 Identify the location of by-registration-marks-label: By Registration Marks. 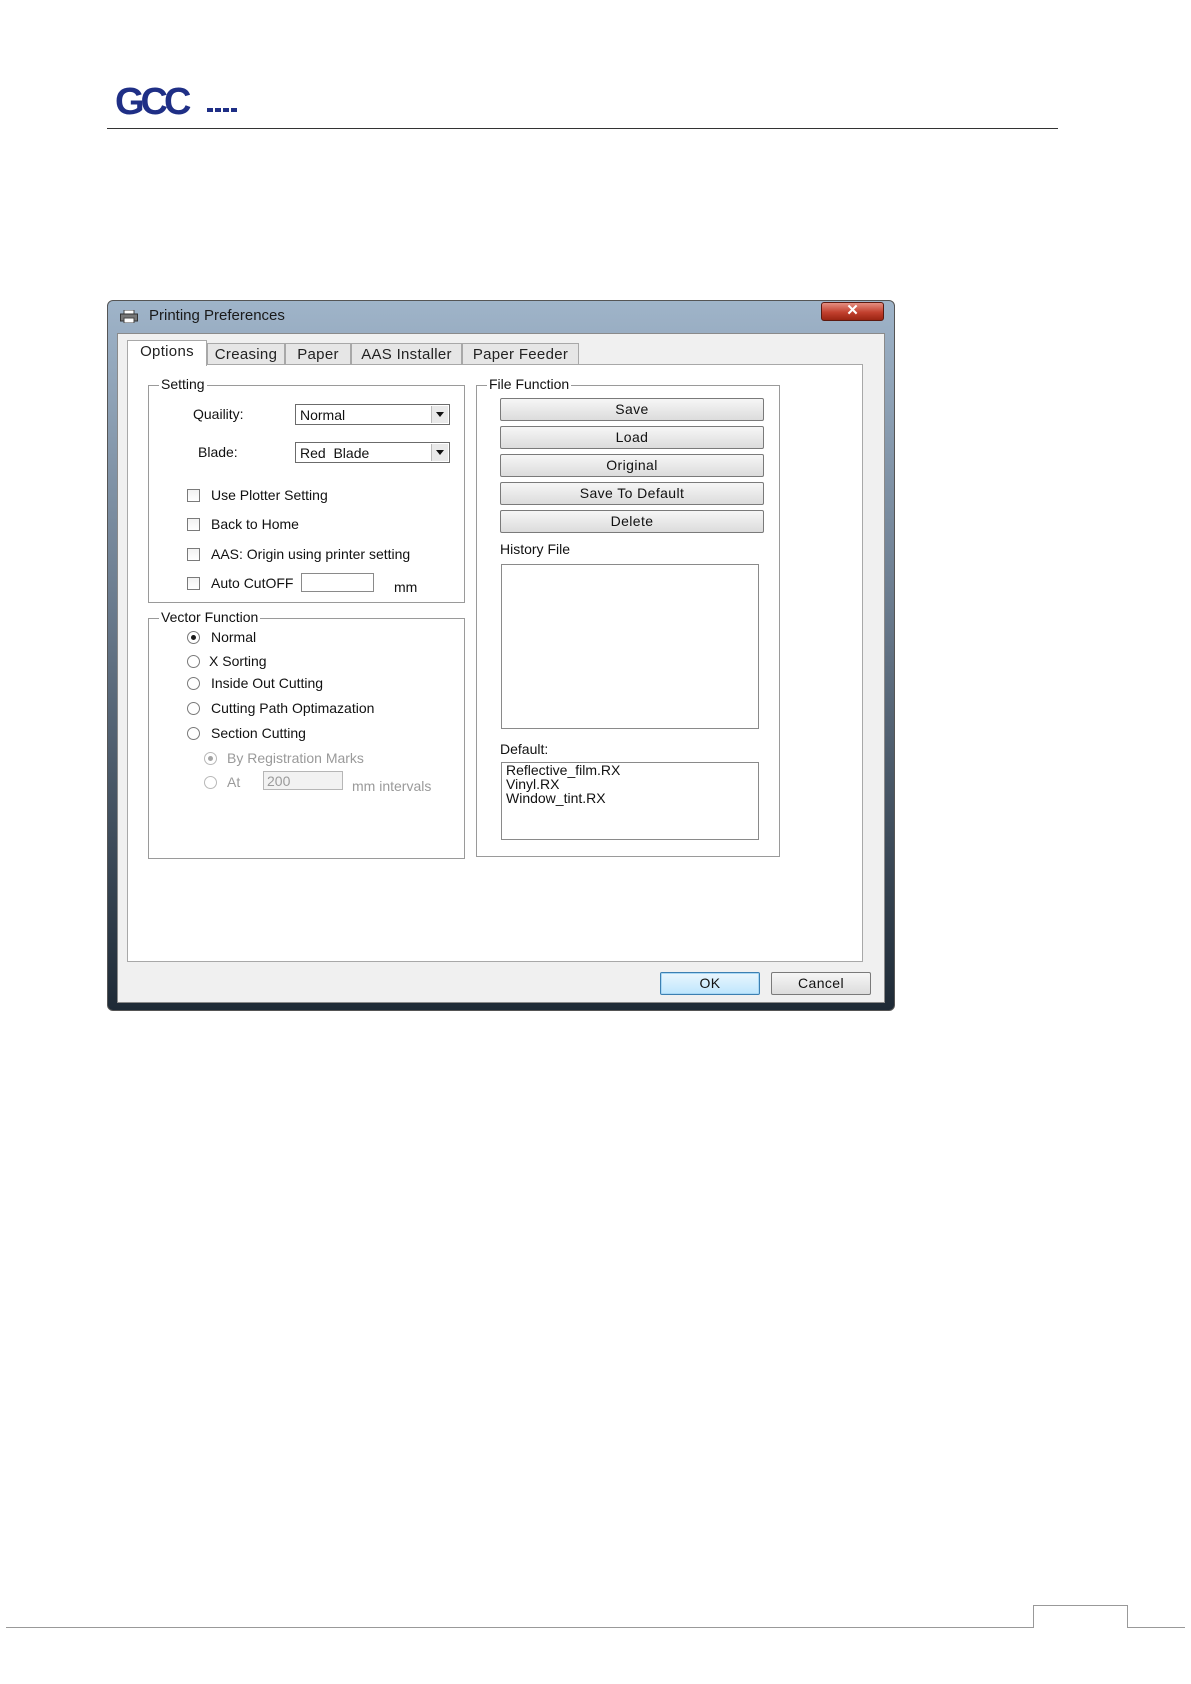
(295, 758).